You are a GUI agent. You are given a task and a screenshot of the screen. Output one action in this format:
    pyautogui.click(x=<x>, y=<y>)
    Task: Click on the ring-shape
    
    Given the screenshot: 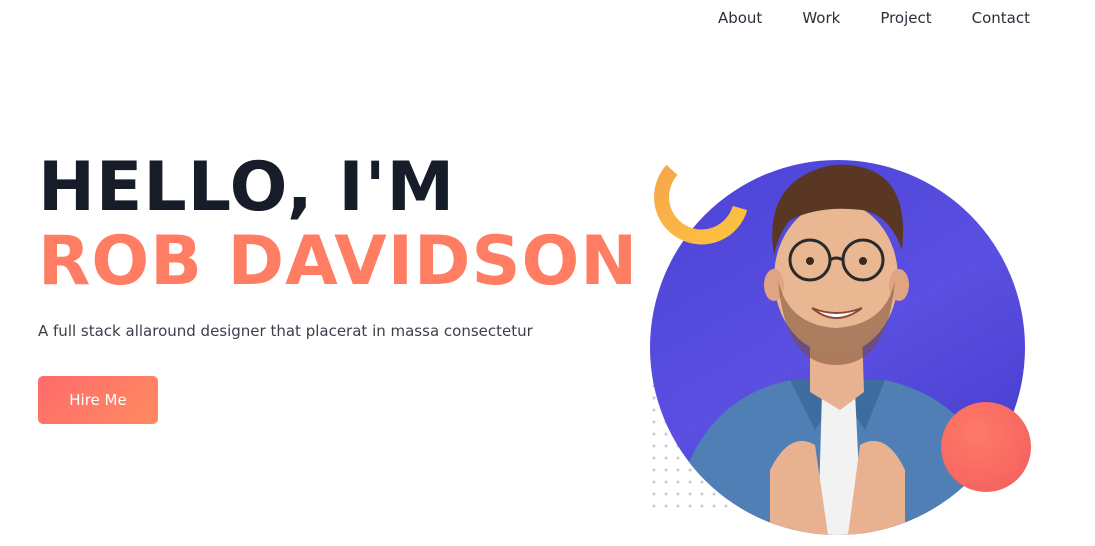 What is the action you would take?
    pyautogui.click(x=701, y=205)
    